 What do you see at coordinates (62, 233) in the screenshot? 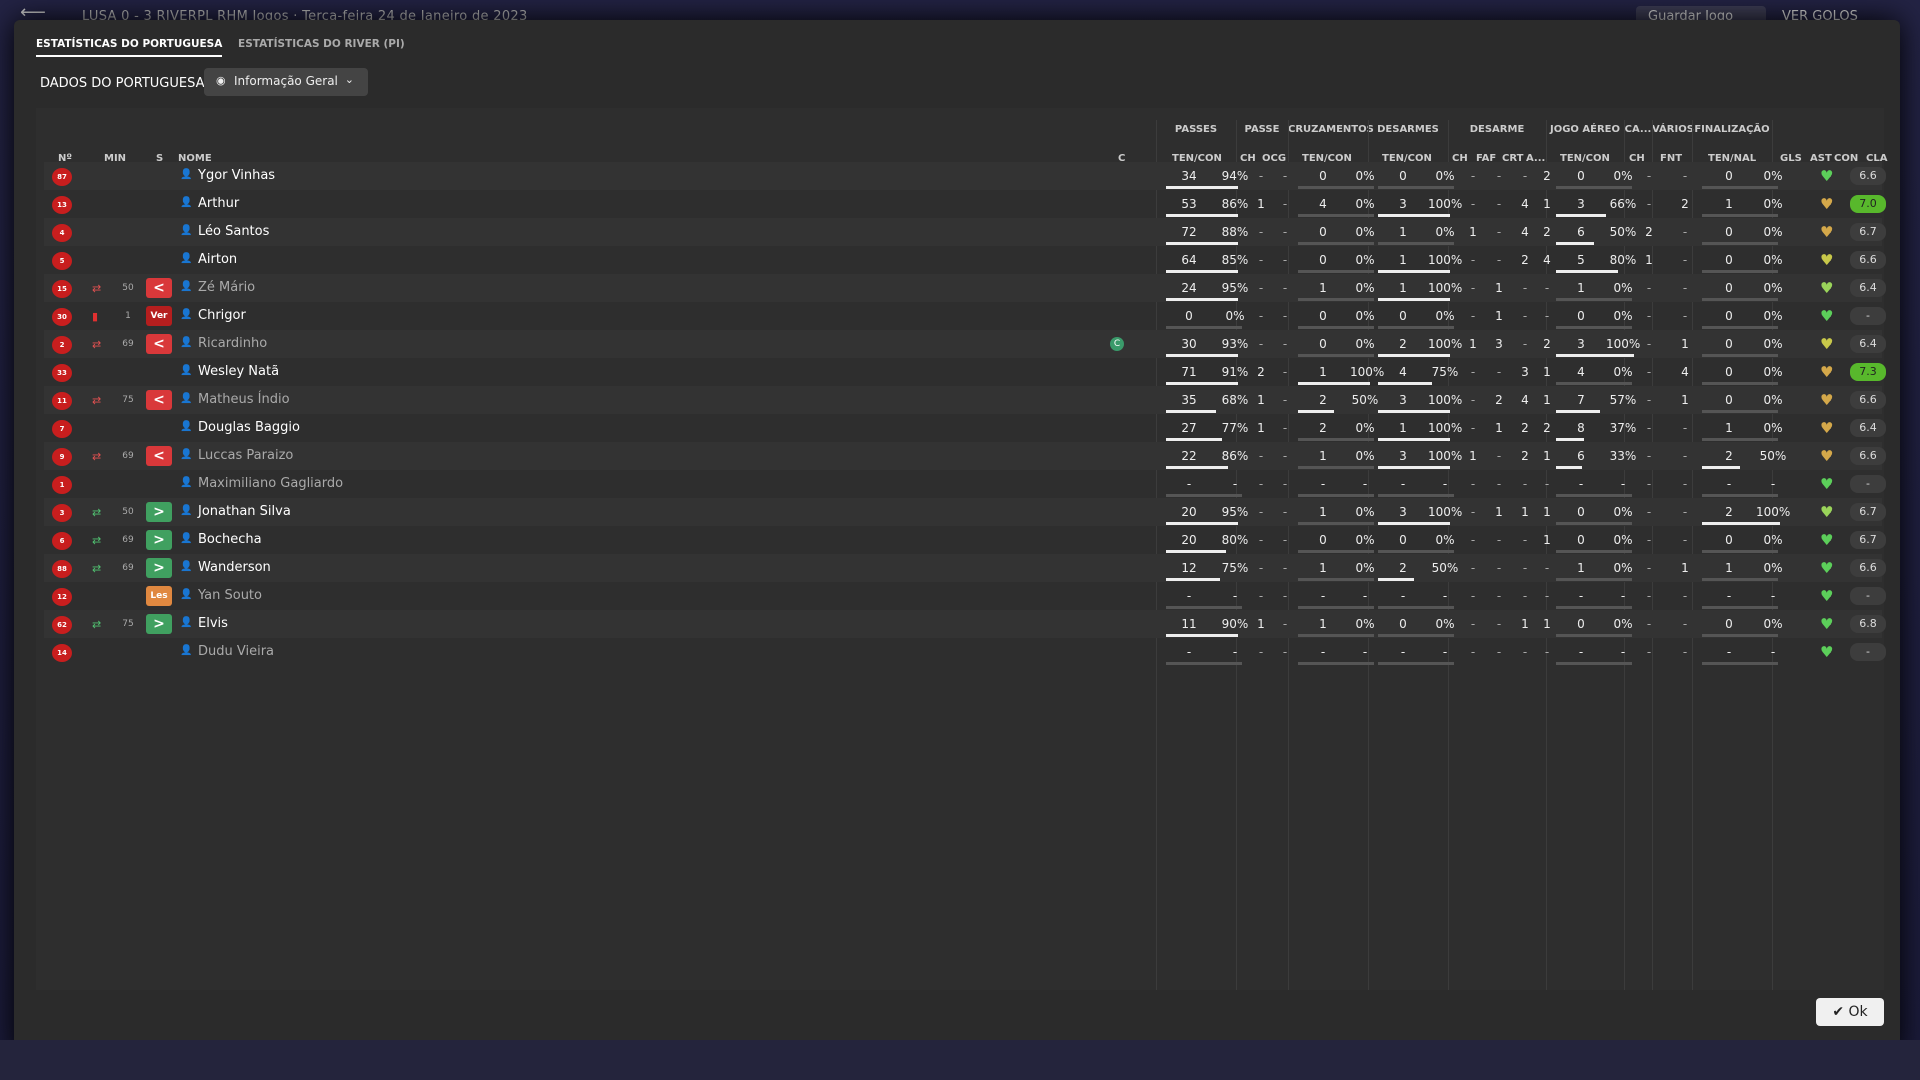
I see `shirt-number: 4` at bounding box center [62, 233].